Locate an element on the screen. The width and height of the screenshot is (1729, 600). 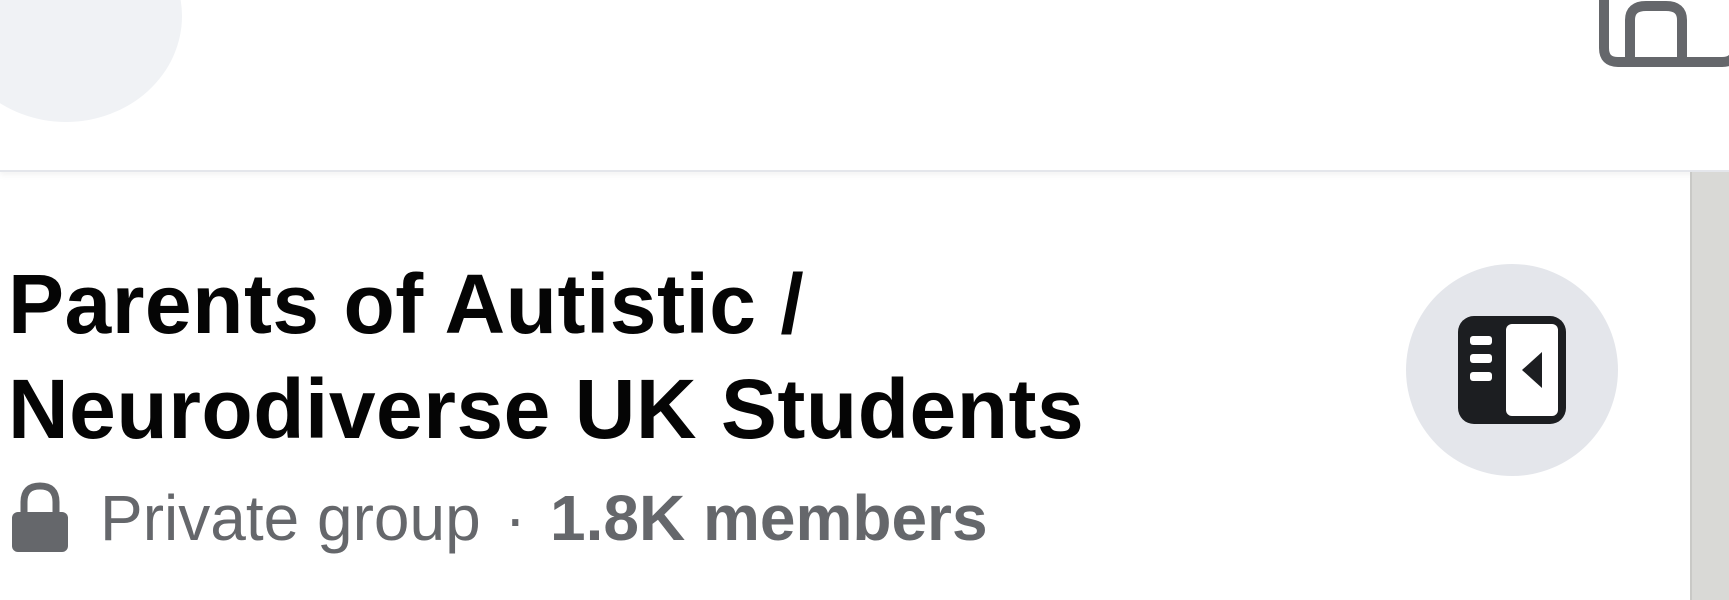
group-info-button is located at coordinates (1512, 370).